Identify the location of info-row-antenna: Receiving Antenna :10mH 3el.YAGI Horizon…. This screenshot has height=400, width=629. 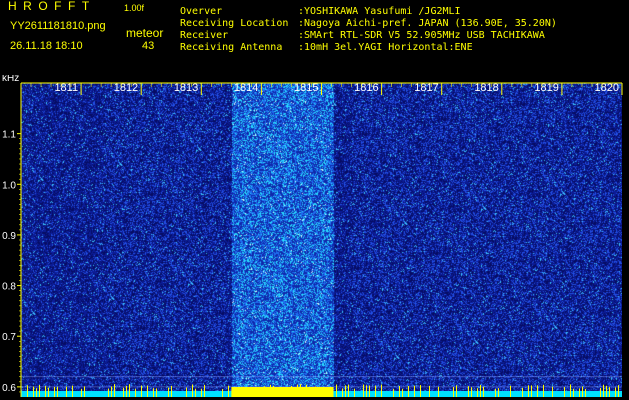
(368, 48).